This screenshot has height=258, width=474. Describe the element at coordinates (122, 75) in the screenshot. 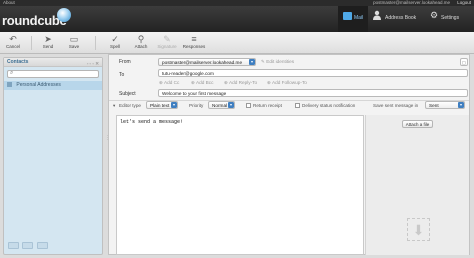

I see `to-label: To` at that location.